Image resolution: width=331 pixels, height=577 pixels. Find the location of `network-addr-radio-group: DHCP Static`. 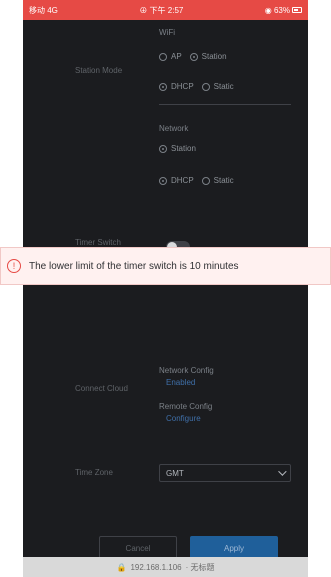

network-addr-radio-group: DHCP Static is located at coordinates (196, 180).